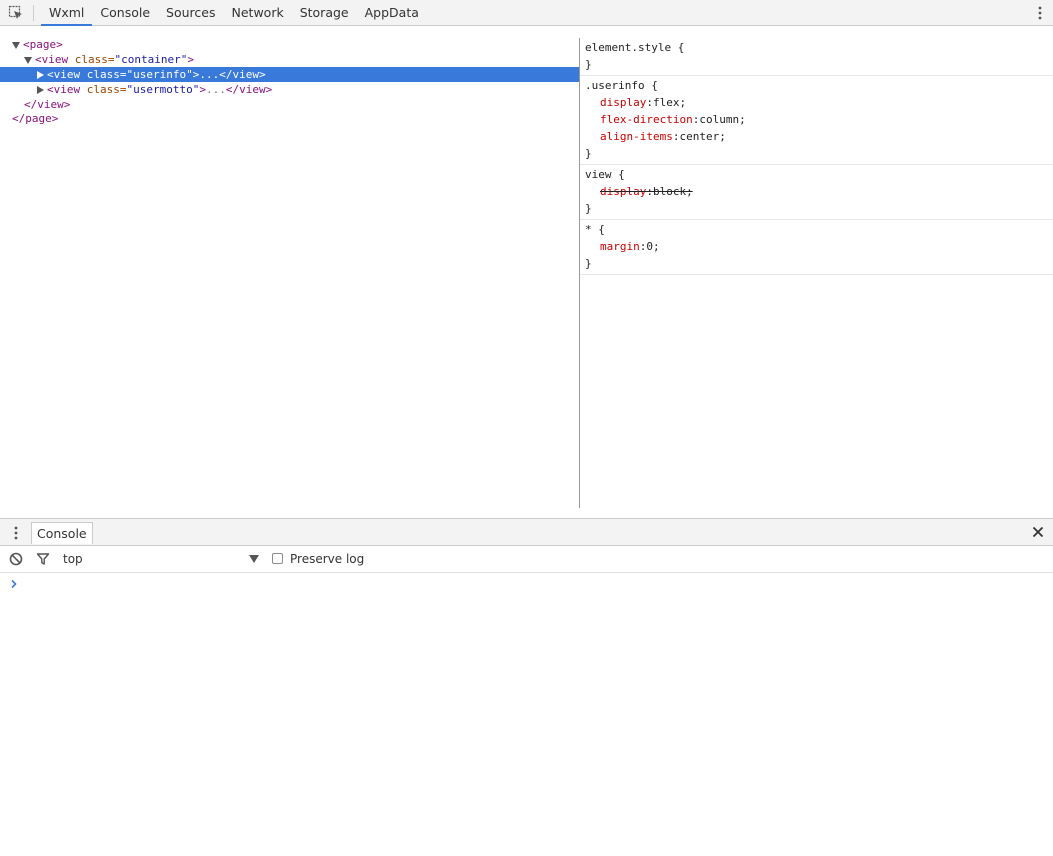 The image size is (1053, 856). What do you see at coordinates (324, 13) in the screenshot?
I see `tab-storage: Storage` at bounding box center [324, 13].